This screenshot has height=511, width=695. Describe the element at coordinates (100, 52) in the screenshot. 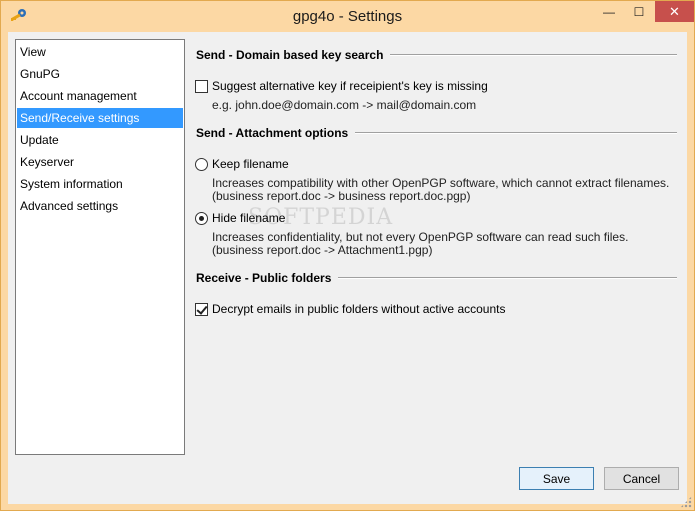

I see `nav-item-view: View` at that location.